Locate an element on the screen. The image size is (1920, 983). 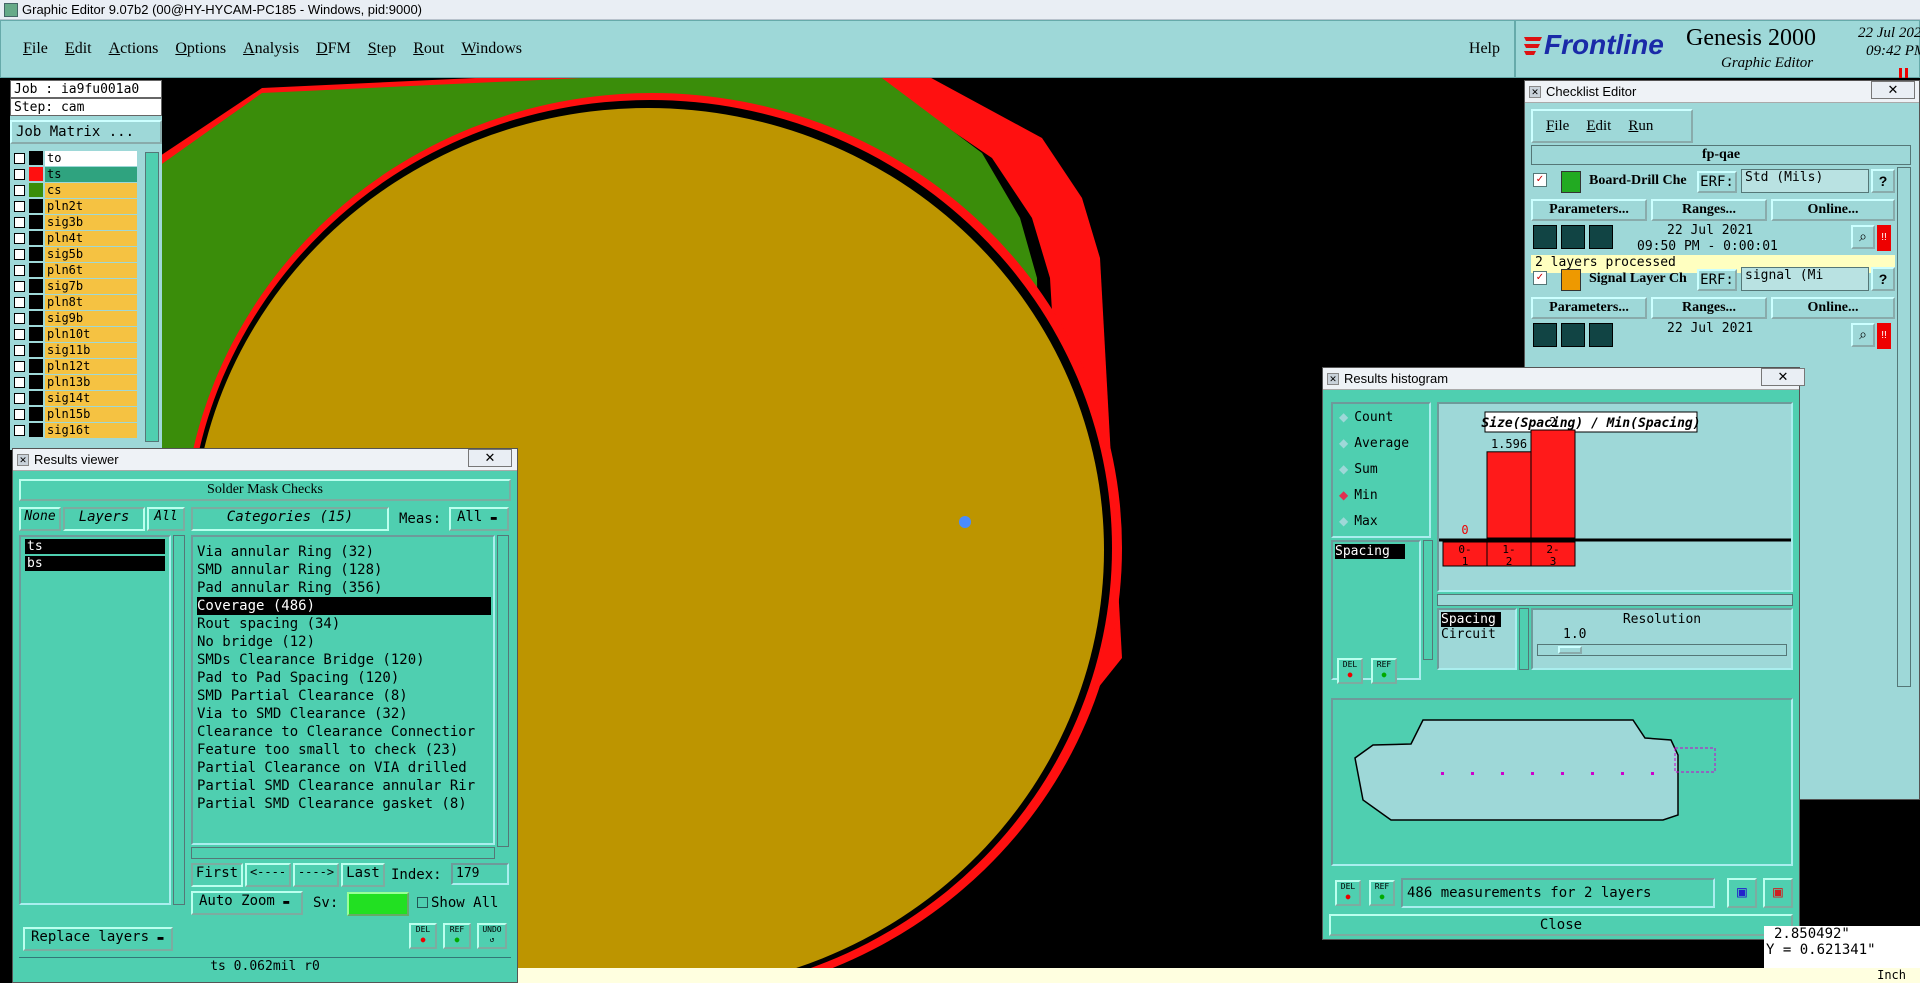
layer-row: to is located at coordinates (75, 158).